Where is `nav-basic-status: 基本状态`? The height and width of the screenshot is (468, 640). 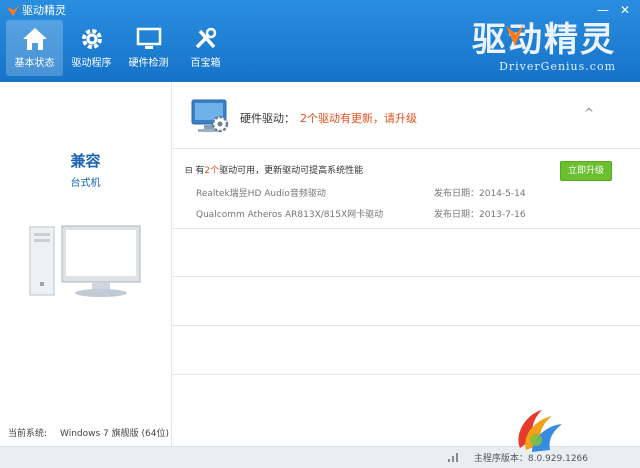
nav-basic-status: 基本状态 is located at coordinates (34, 48).